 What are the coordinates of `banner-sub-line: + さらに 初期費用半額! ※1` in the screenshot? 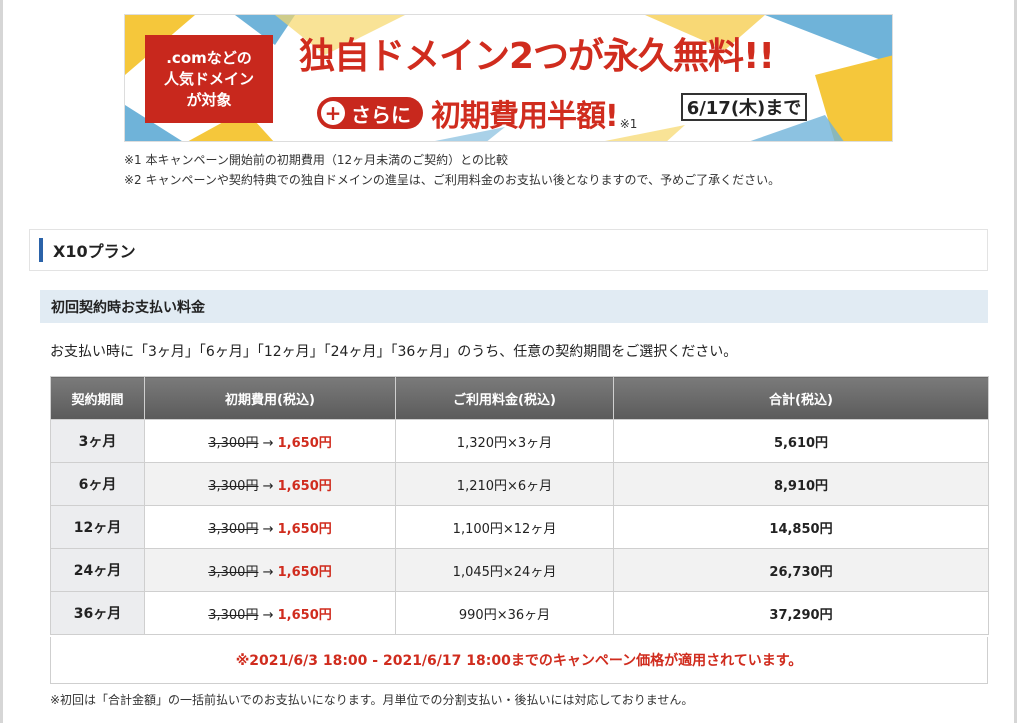 It's located at (477, 113).